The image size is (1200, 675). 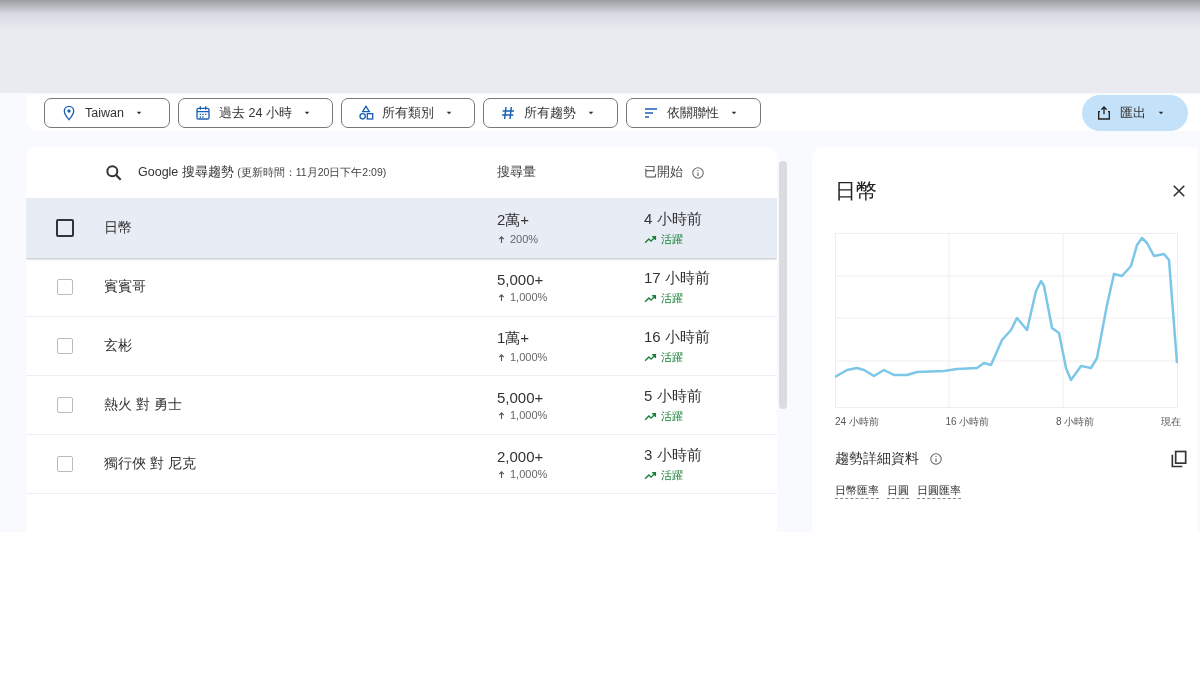 What do you see at coordinates (203, 113) in the screenshot?
I see `calendar-icon` at bounding box center [203, 113].